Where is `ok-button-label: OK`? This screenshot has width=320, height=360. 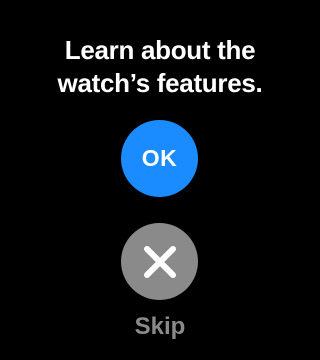
ok-button-label: OK is located at coordinates (159, 158).